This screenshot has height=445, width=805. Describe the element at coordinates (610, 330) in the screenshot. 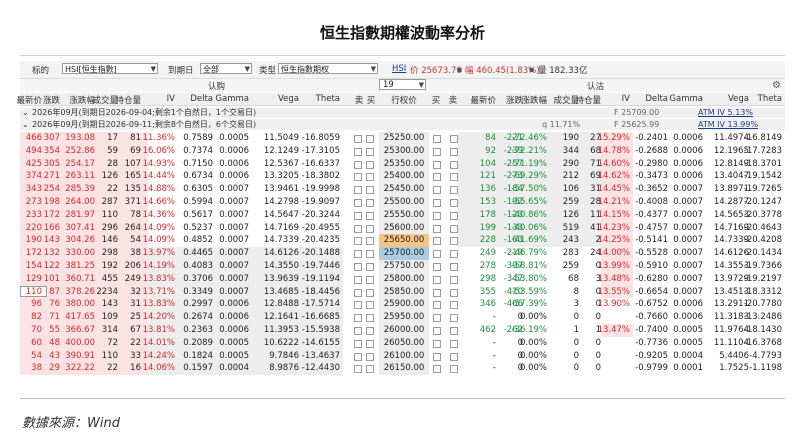

I see `put-cell: 13.47%` at that location.